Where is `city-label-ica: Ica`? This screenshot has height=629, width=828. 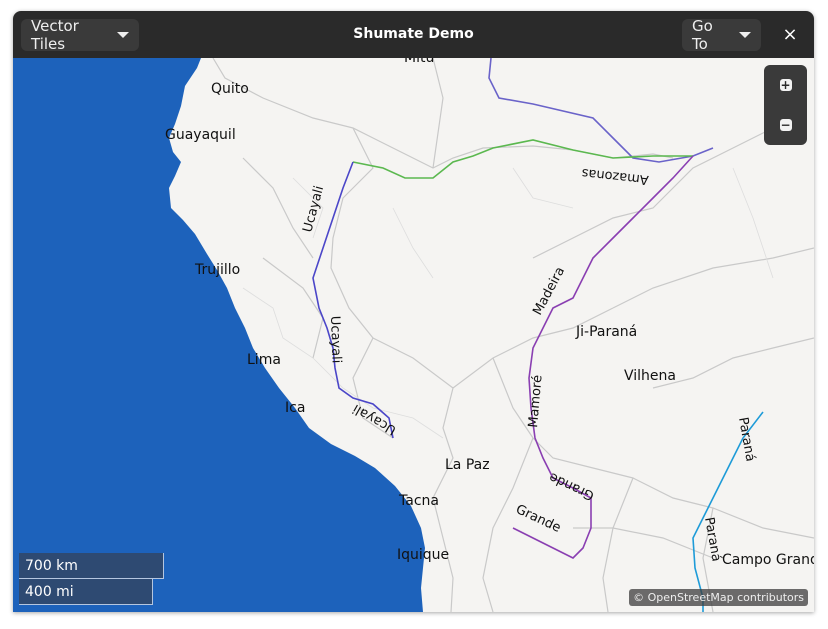
city-label-ica: Ica is located at coordinates (295, 408).